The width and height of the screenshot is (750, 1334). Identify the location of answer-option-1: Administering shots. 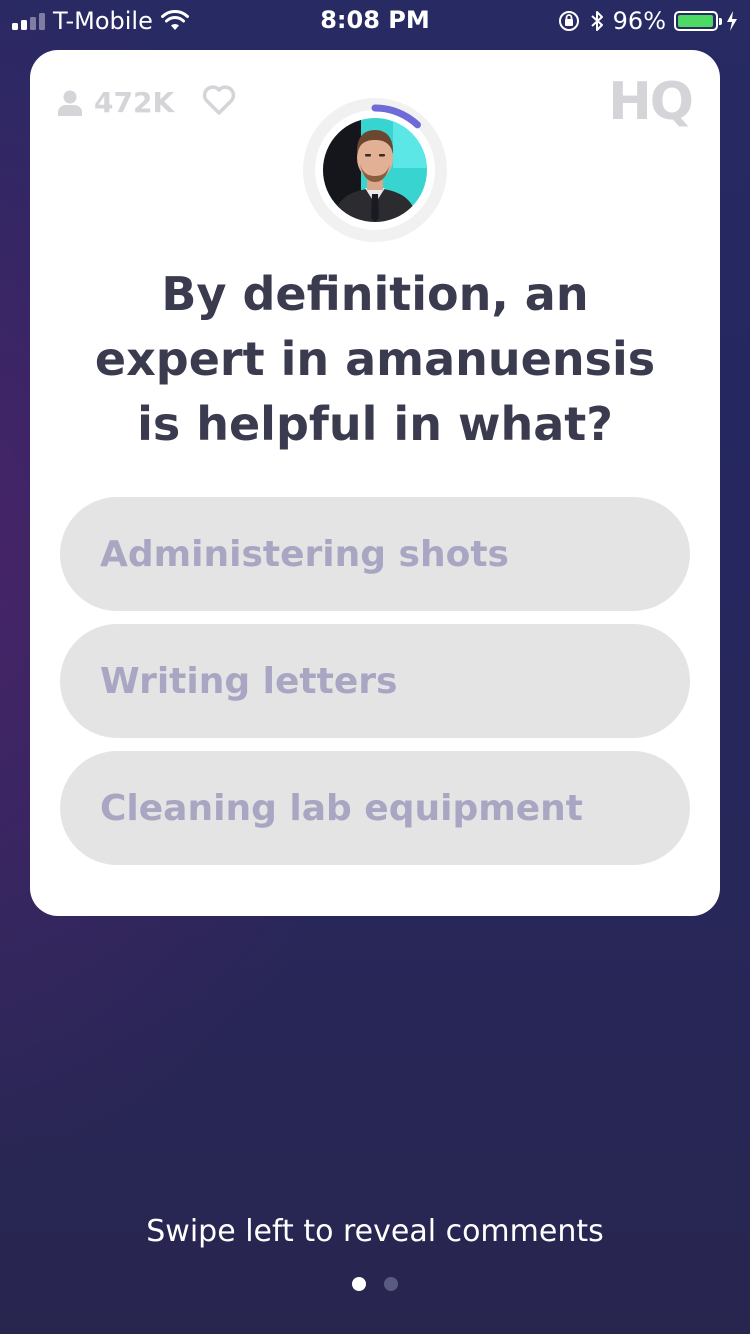
(375, 554).